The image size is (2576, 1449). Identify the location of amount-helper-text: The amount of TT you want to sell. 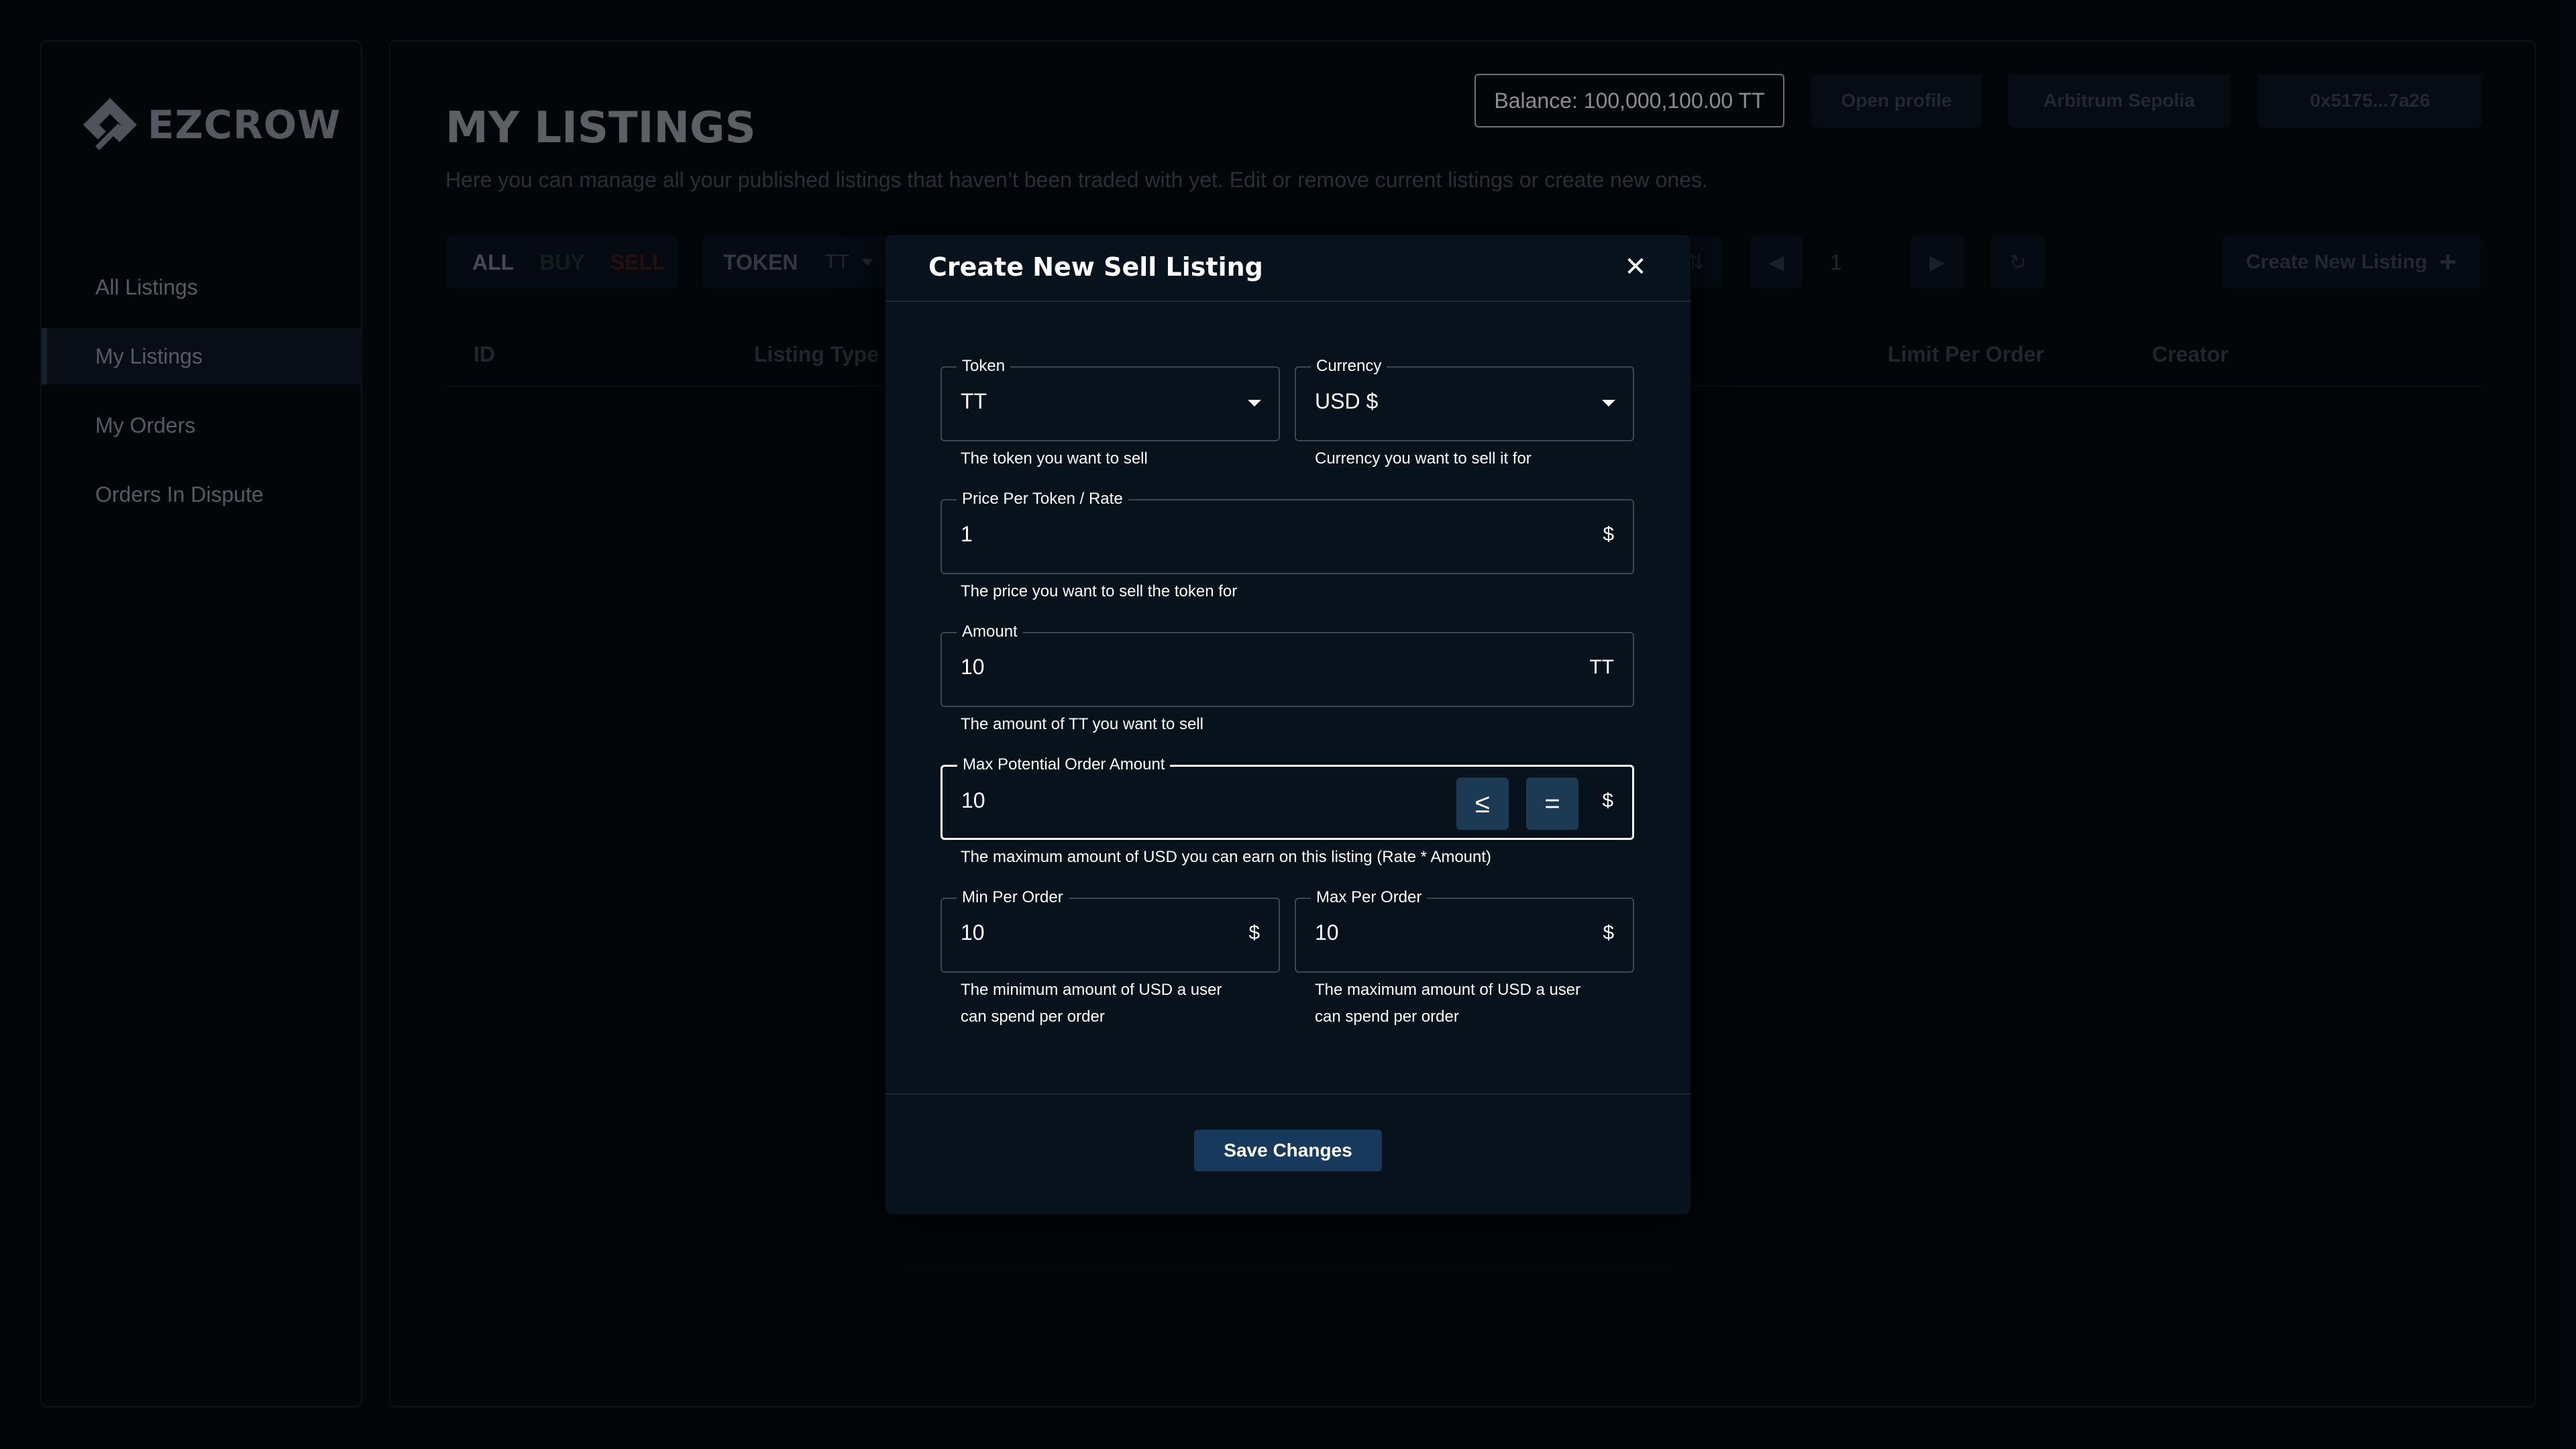
(1082, 724).